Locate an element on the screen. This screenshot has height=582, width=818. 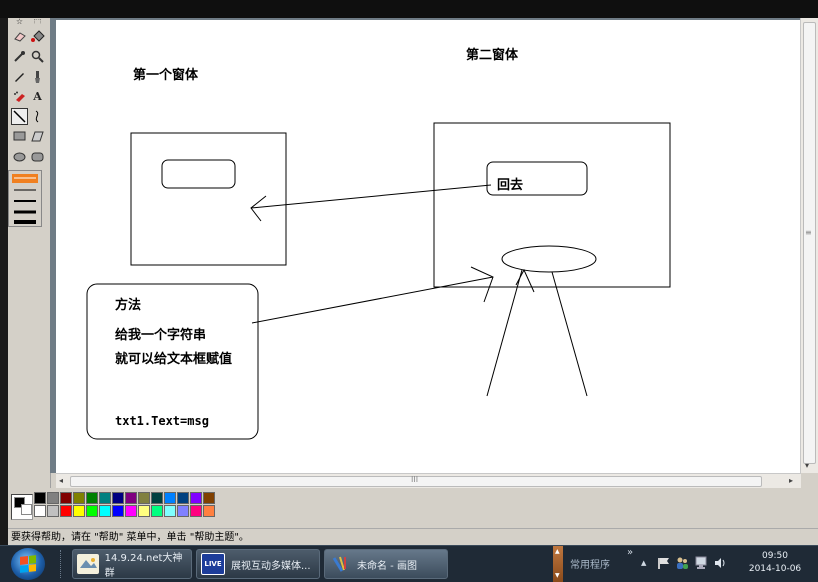
curve-tool is located at coordinates (37, 116).